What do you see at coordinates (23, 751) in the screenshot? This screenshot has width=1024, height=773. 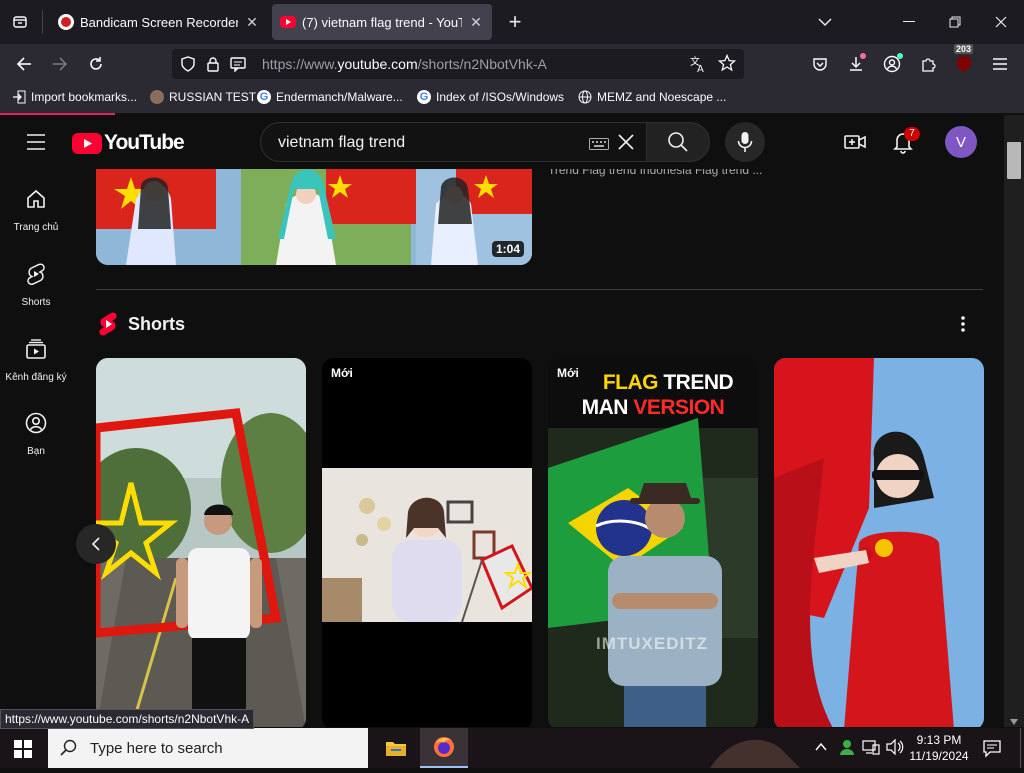 I see `start-button` at bounding box center [23, 751].